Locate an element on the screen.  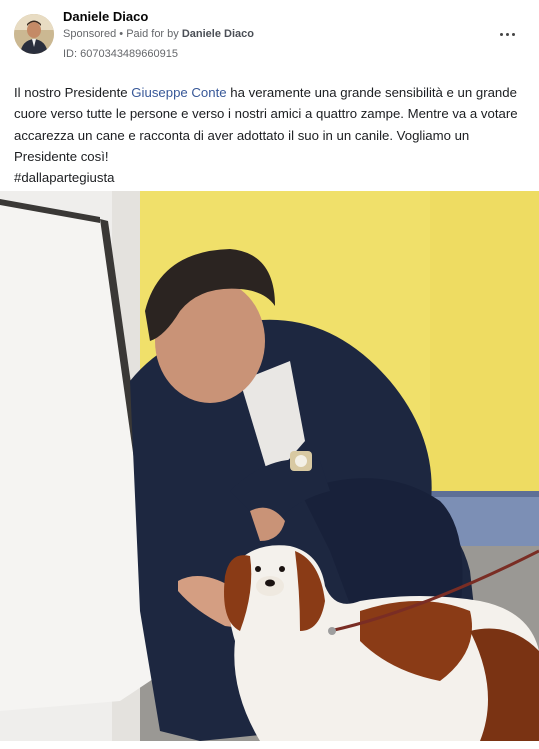
sponsored-label: Sponsored is located at coordinates (90, 34).